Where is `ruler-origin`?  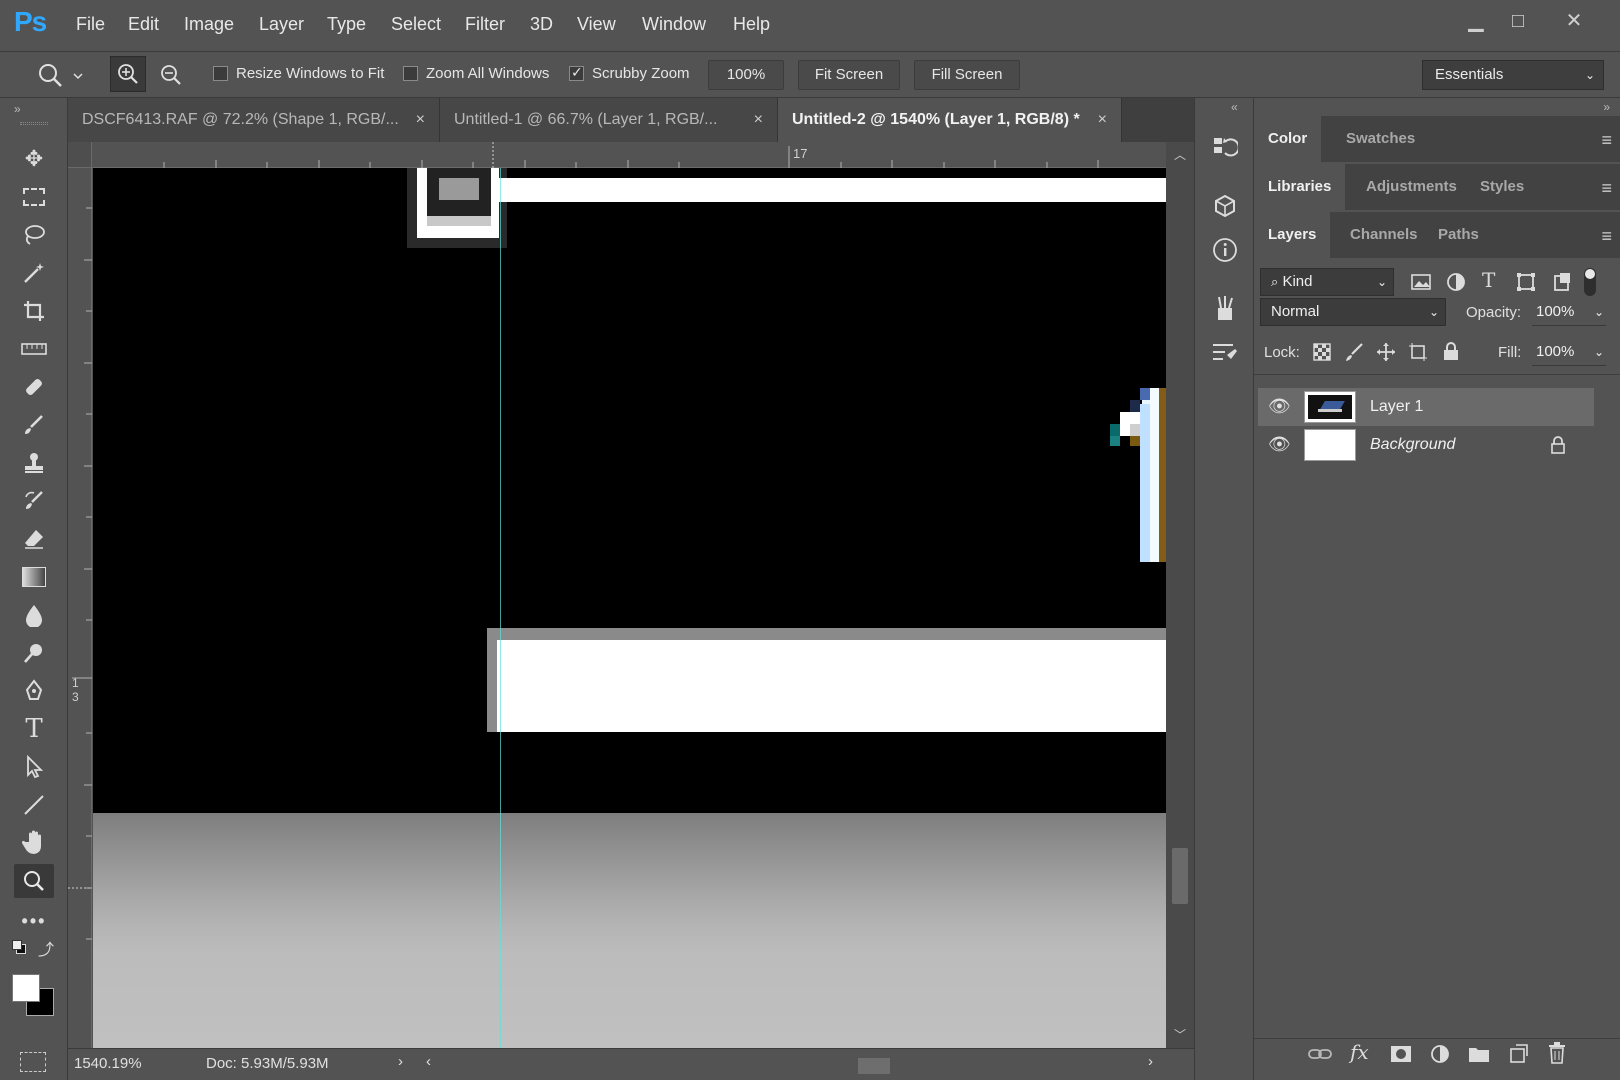
ruler-origin is located at coordinates (80, 155).